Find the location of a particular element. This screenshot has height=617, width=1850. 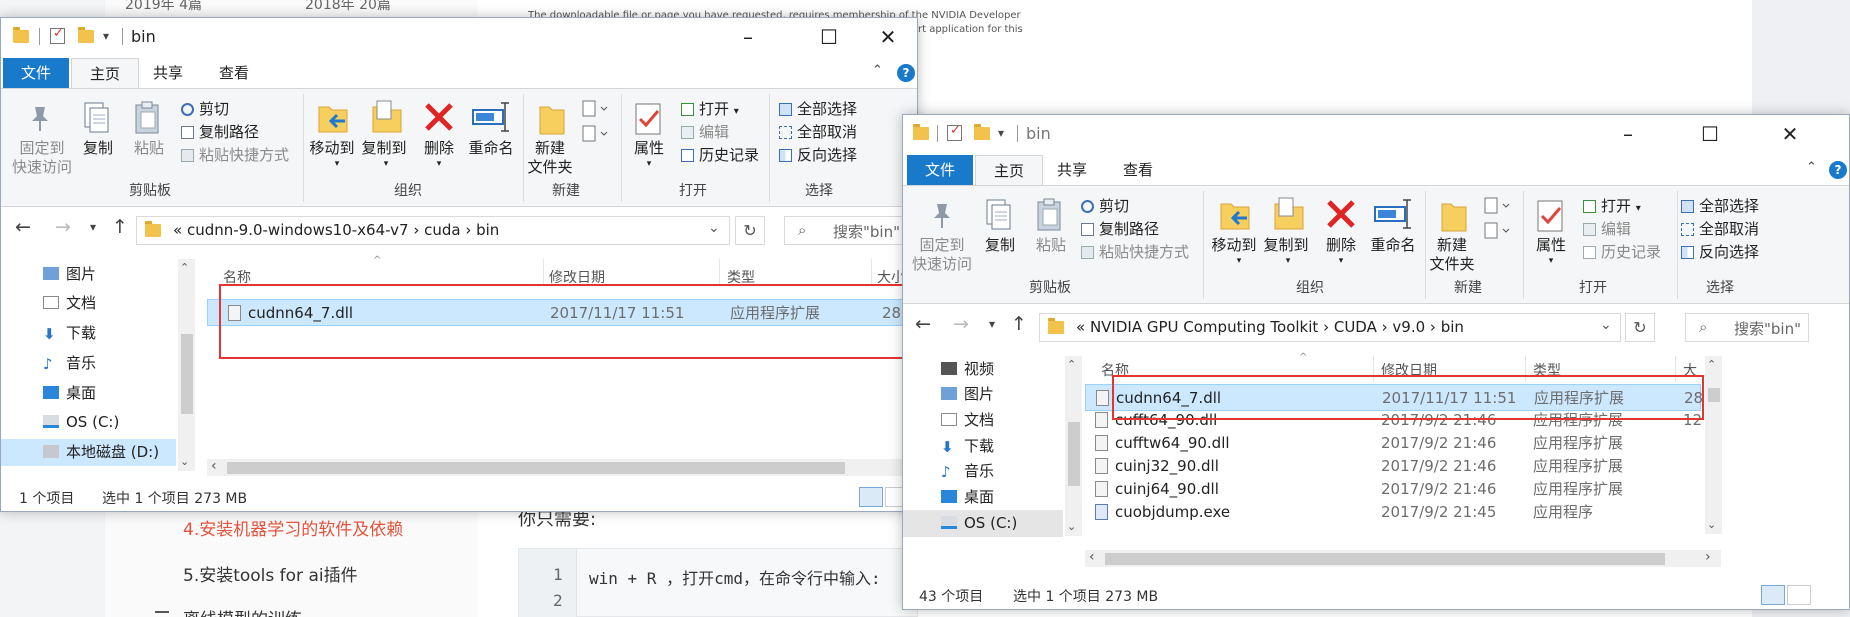

open-button: 打开 ▾ is located at coordinates (710, 110).